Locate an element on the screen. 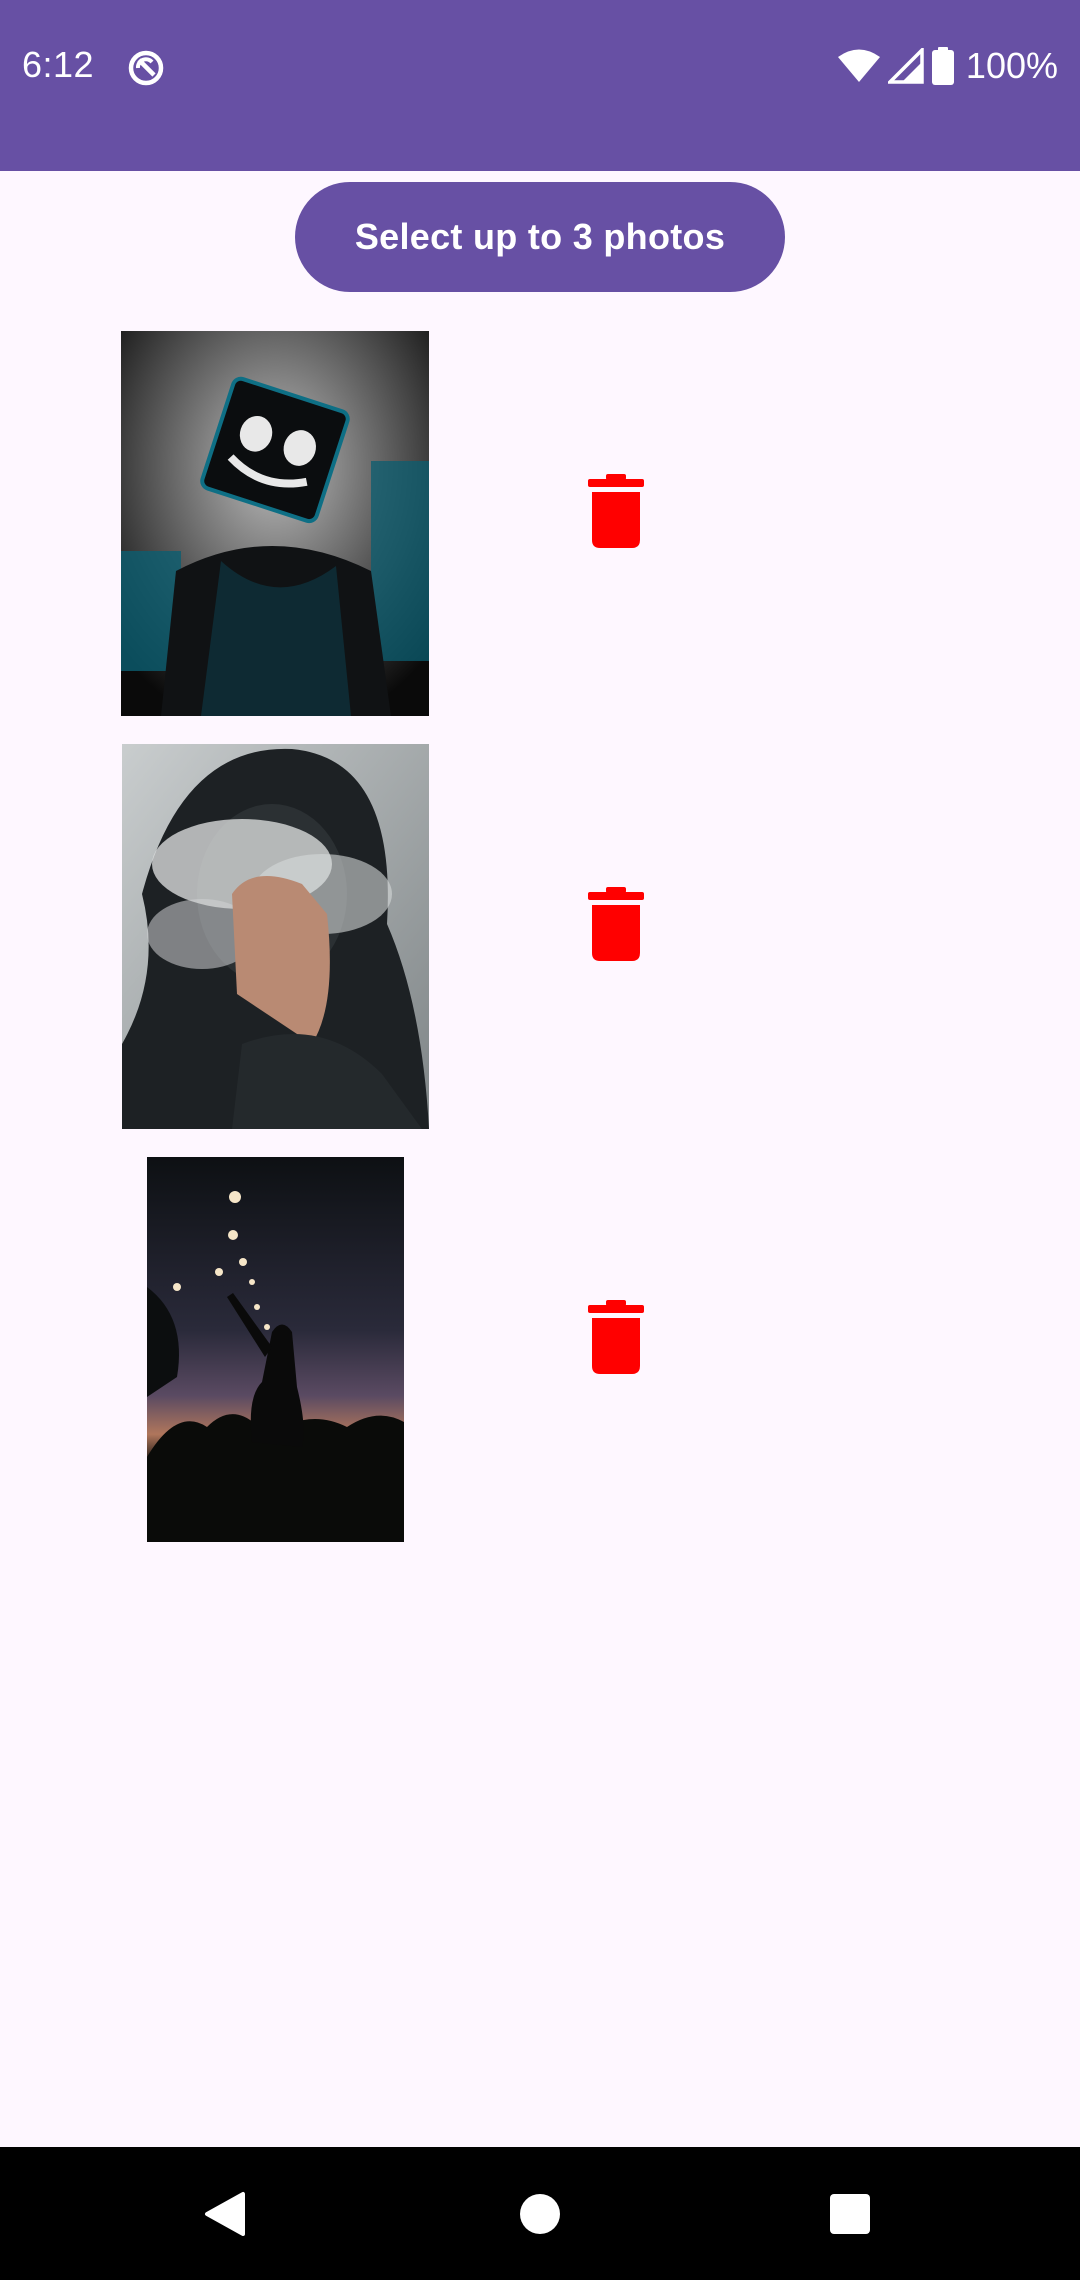 This screenshot has height=2280, width=1080. recents-icon is located at coordinates (850, 2213).